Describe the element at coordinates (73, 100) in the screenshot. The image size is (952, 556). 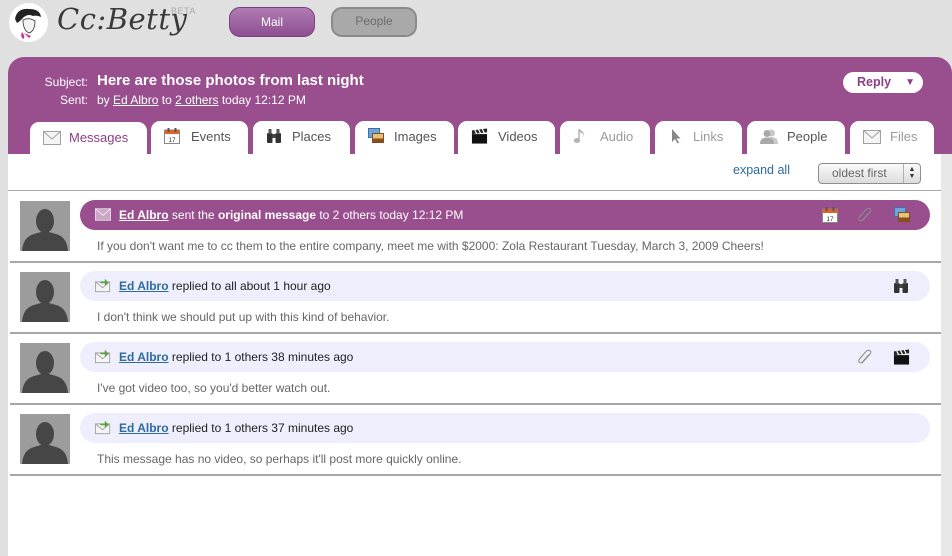
I see `sent-label: Sent:` at that location.